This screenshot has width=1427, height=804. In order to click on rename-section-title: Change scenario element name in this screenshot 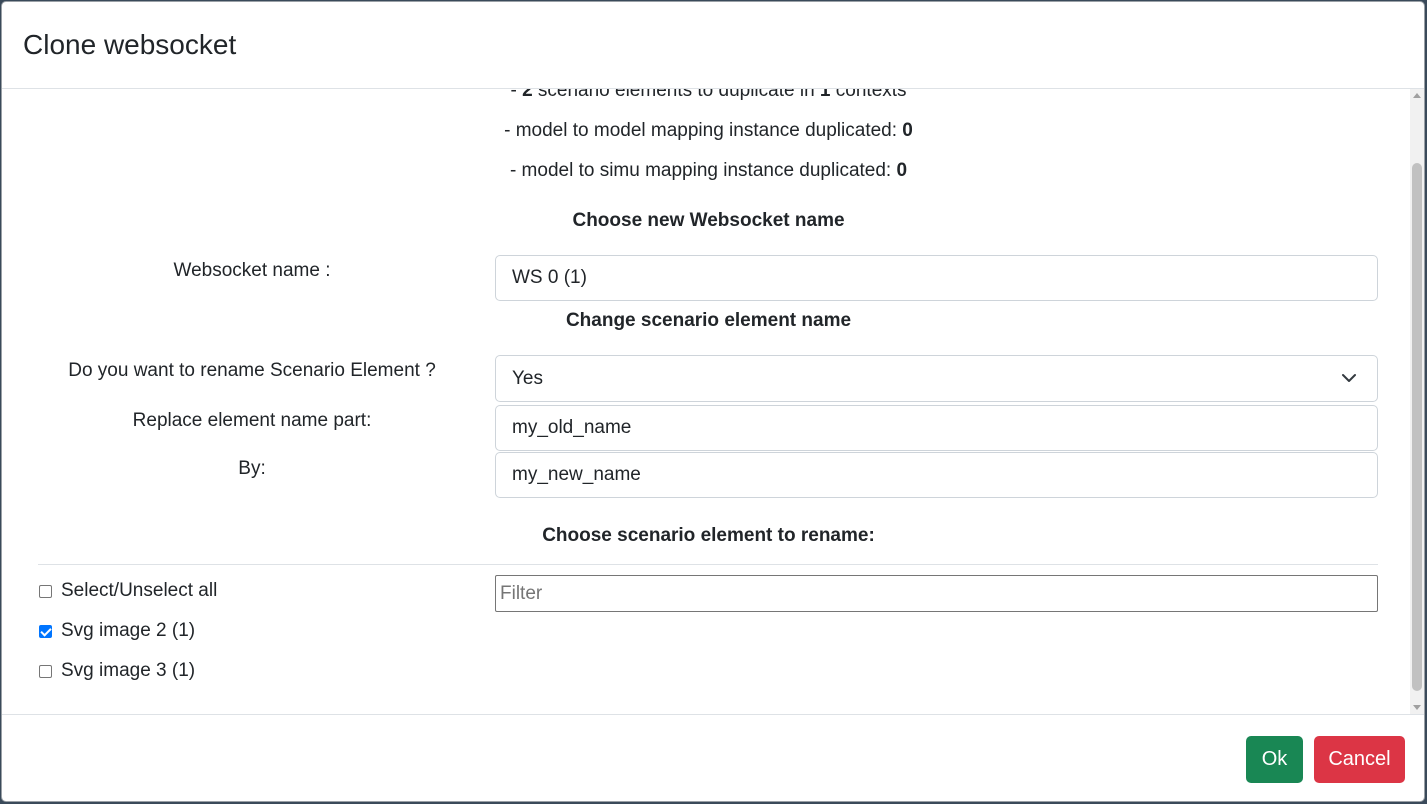, I will do `click(708, 320)`.